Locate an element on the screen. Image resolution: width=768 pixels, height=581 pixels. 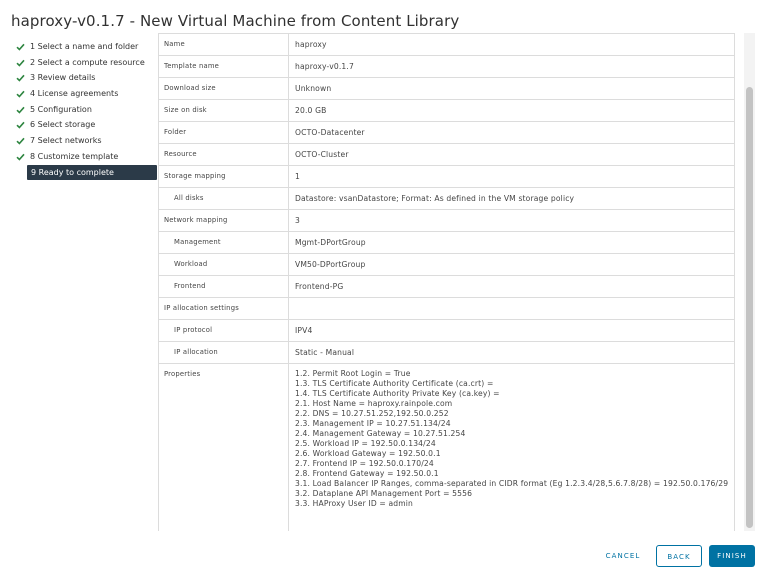
wizard-step-7: 7 Select networks is located at coordinates (84, 141).